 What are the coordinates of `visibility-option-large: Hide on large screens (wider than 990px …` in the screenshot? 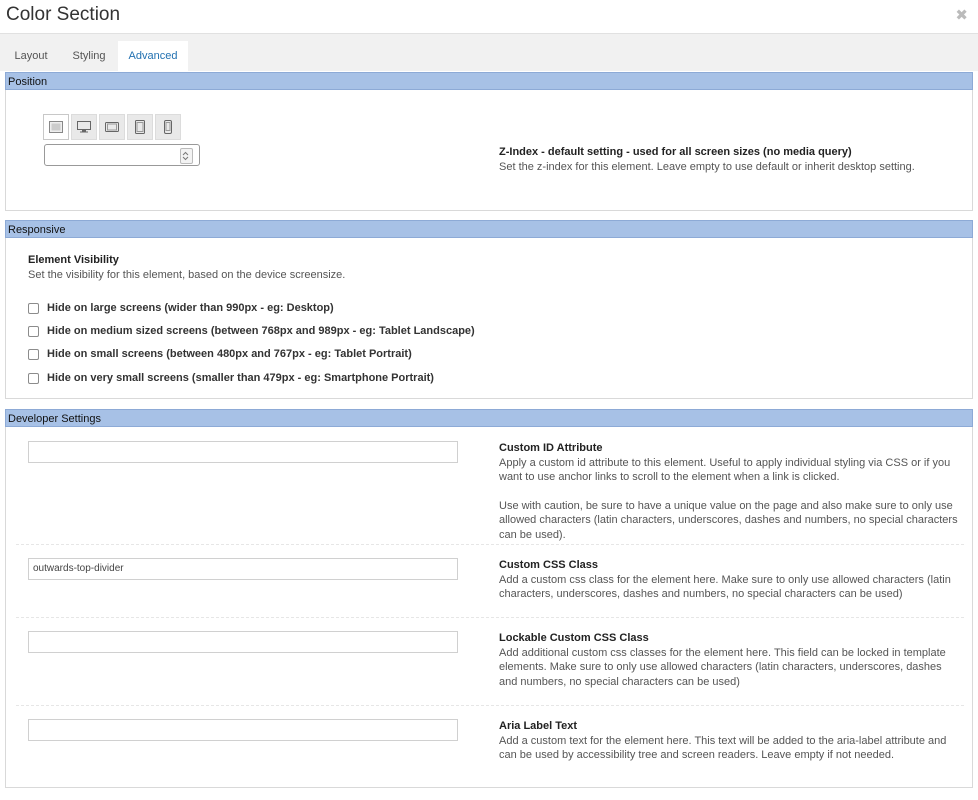 It's located at (181, 308).